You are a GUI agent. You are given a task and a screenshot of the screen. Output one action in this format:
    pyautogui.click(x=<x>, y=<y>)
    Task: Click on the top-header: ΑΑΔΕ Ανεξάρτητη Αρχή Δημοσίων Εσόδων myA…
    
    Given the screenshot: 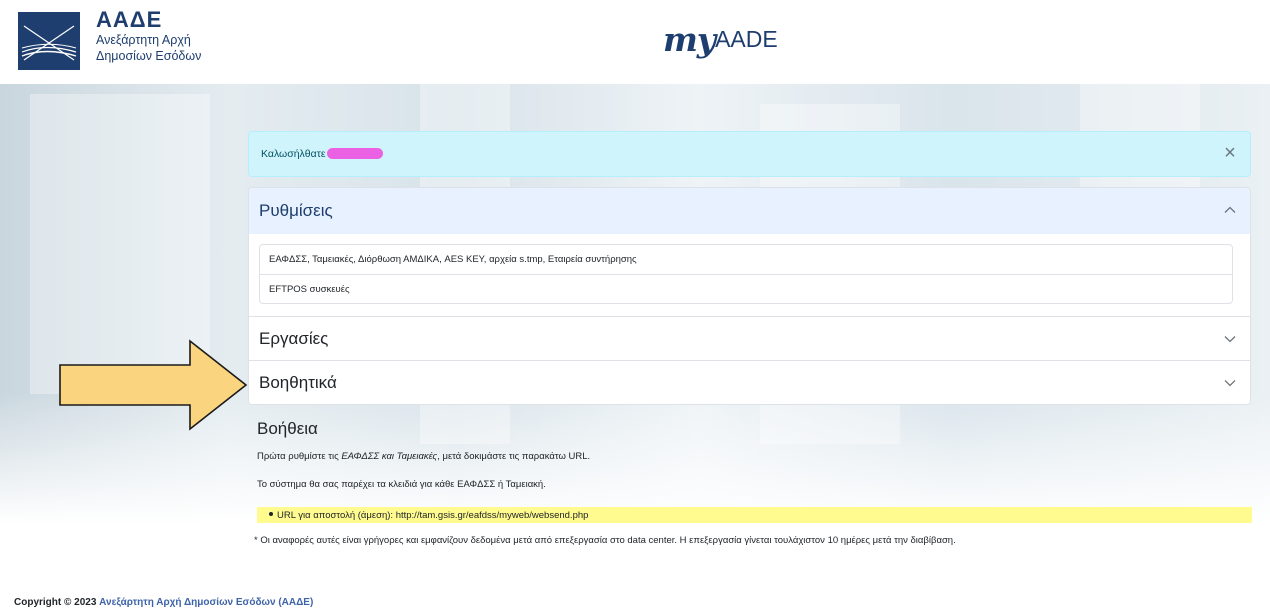 What is the action you would take?
    pyautogui.click(x=635, y=42)
    